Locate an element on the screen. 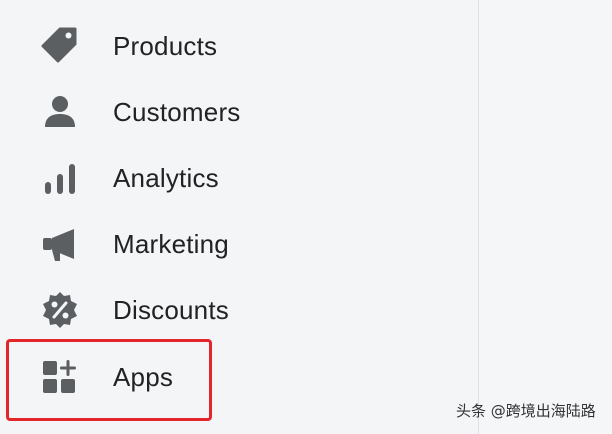  sidebar-item-discounts: Discounts is located at coordinates (235, 310).